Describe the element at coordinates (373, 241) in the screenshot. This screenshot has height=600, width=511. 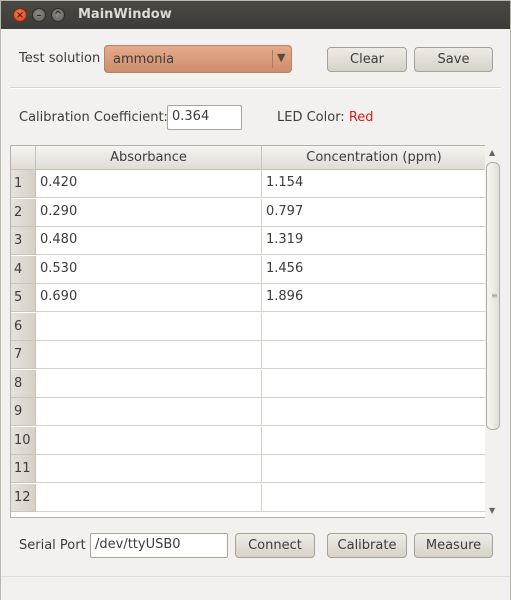
I see `concentration-cell: 1.319` at that location.